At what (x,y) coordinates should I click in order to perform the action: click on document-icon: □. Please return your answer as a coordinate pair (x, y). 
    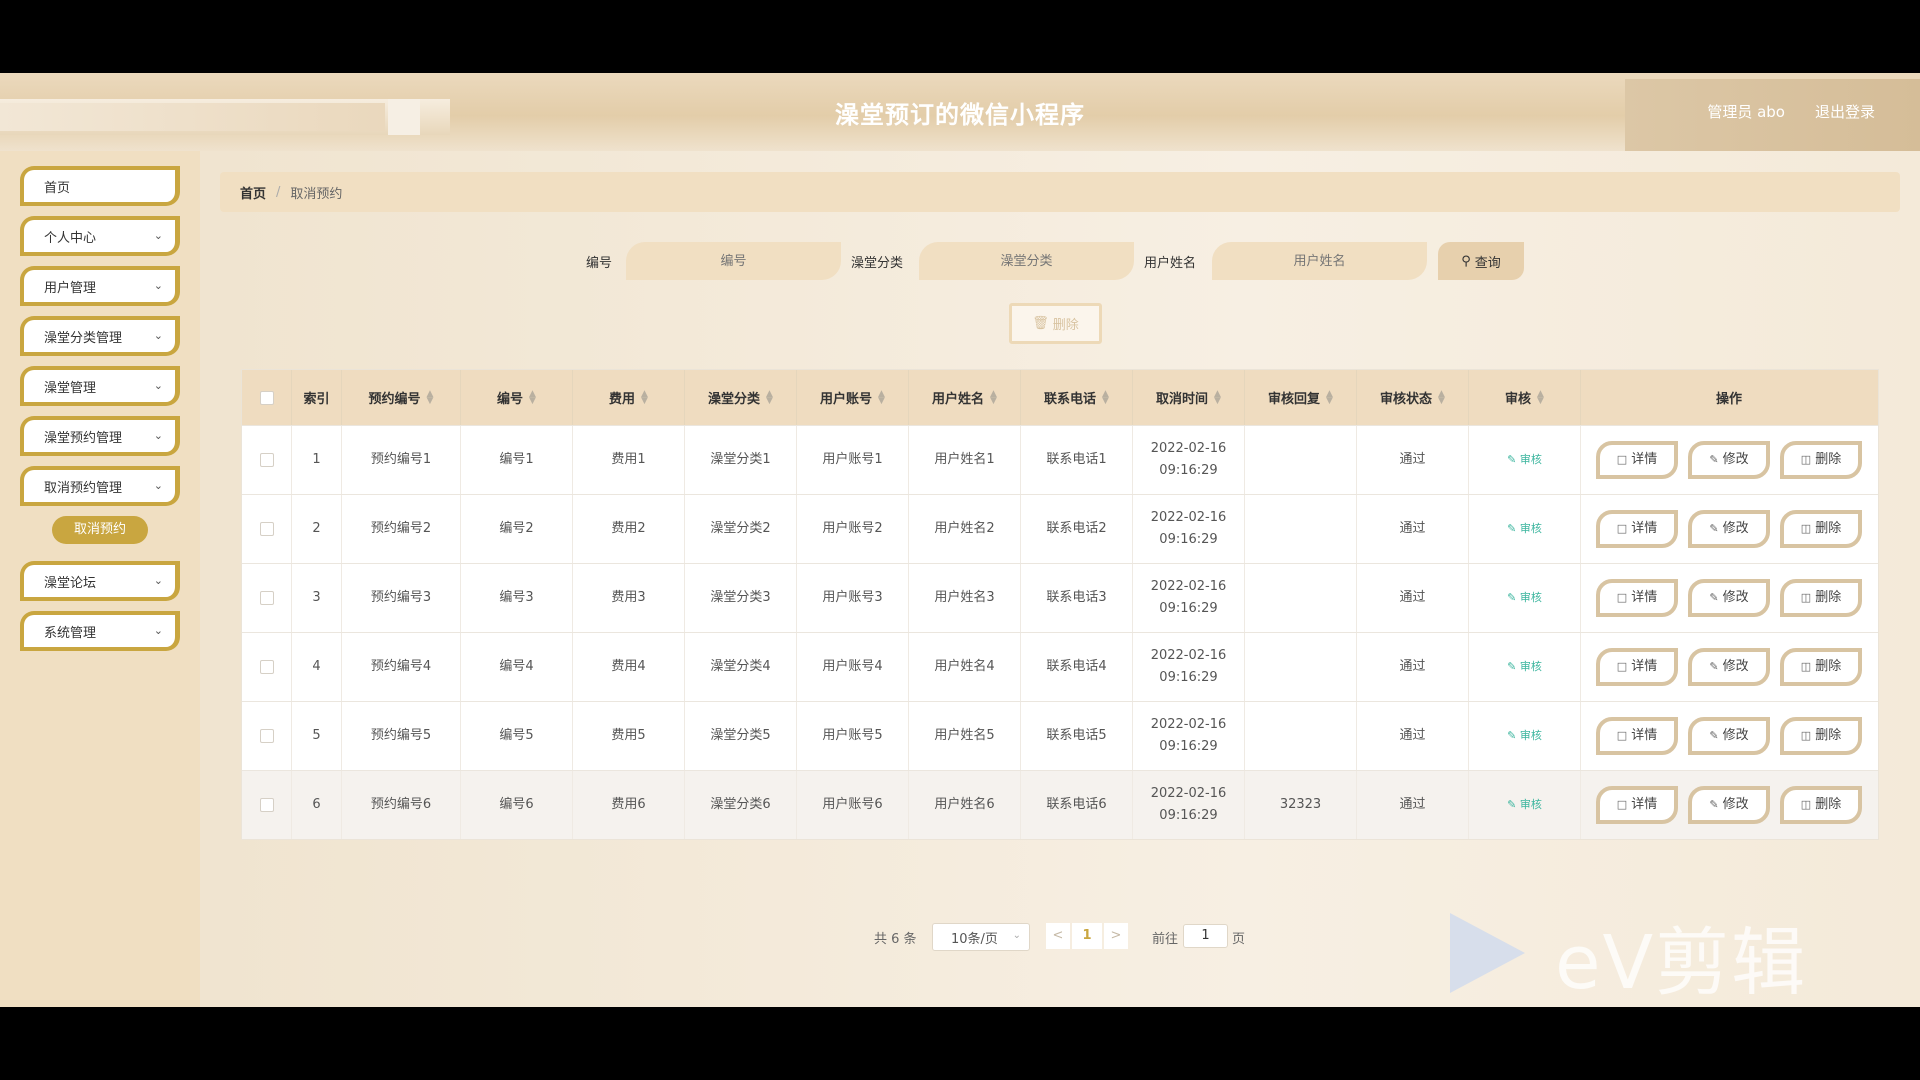
    Looking at the image, I should click on (1622, 804).